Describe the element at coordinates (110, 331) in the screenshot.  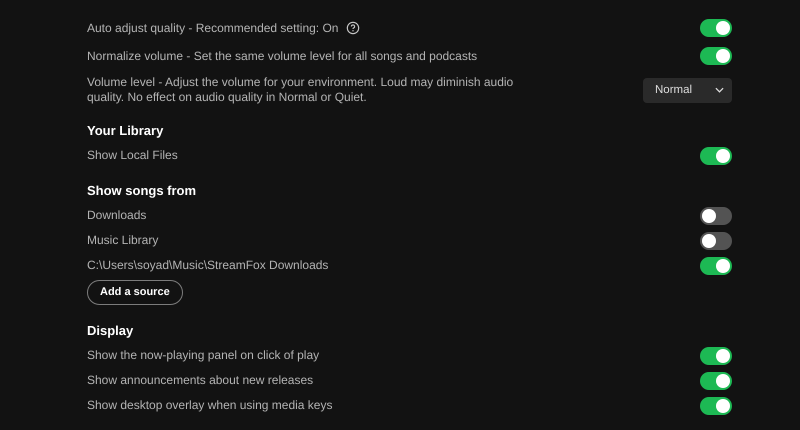
I see `section-heading: Display` at that location.